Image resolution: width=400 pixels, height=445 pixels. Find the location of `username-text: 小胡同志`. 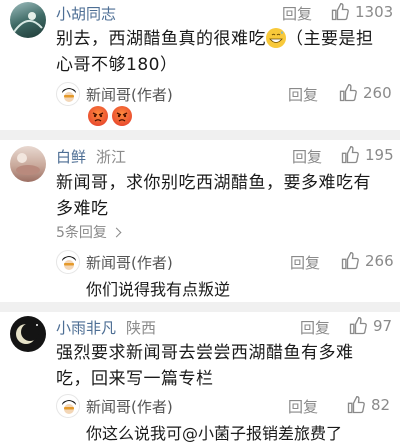

username-text: 小胡同志 is located at coordinates (86, 14).